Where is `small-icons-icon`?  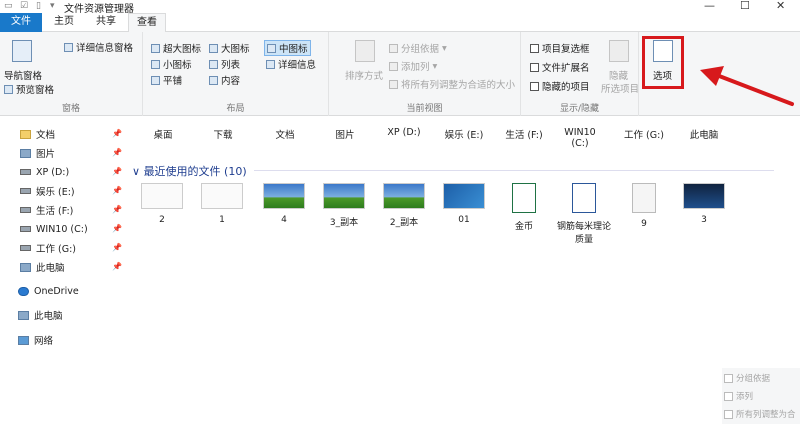
small-icons-icon is located at coordinates (155, 64).